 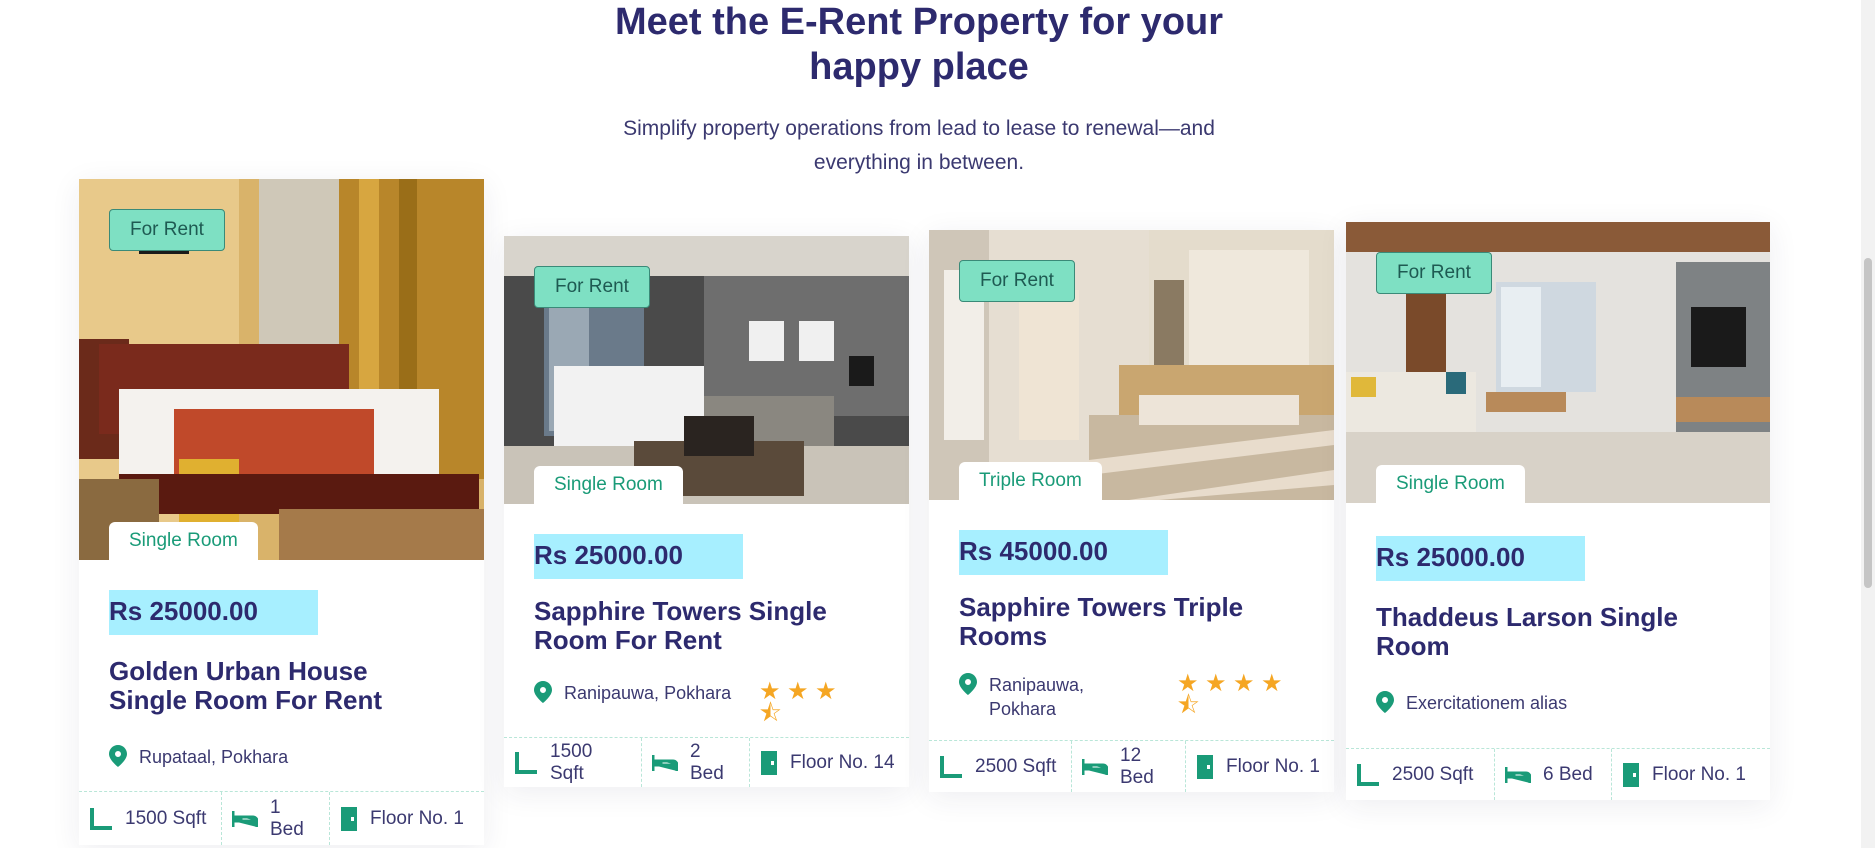 What do you see at coordinates (287, 818) in the screenshot?
I see `bed-text: 1 Bed` at bounding box center [287, 818].